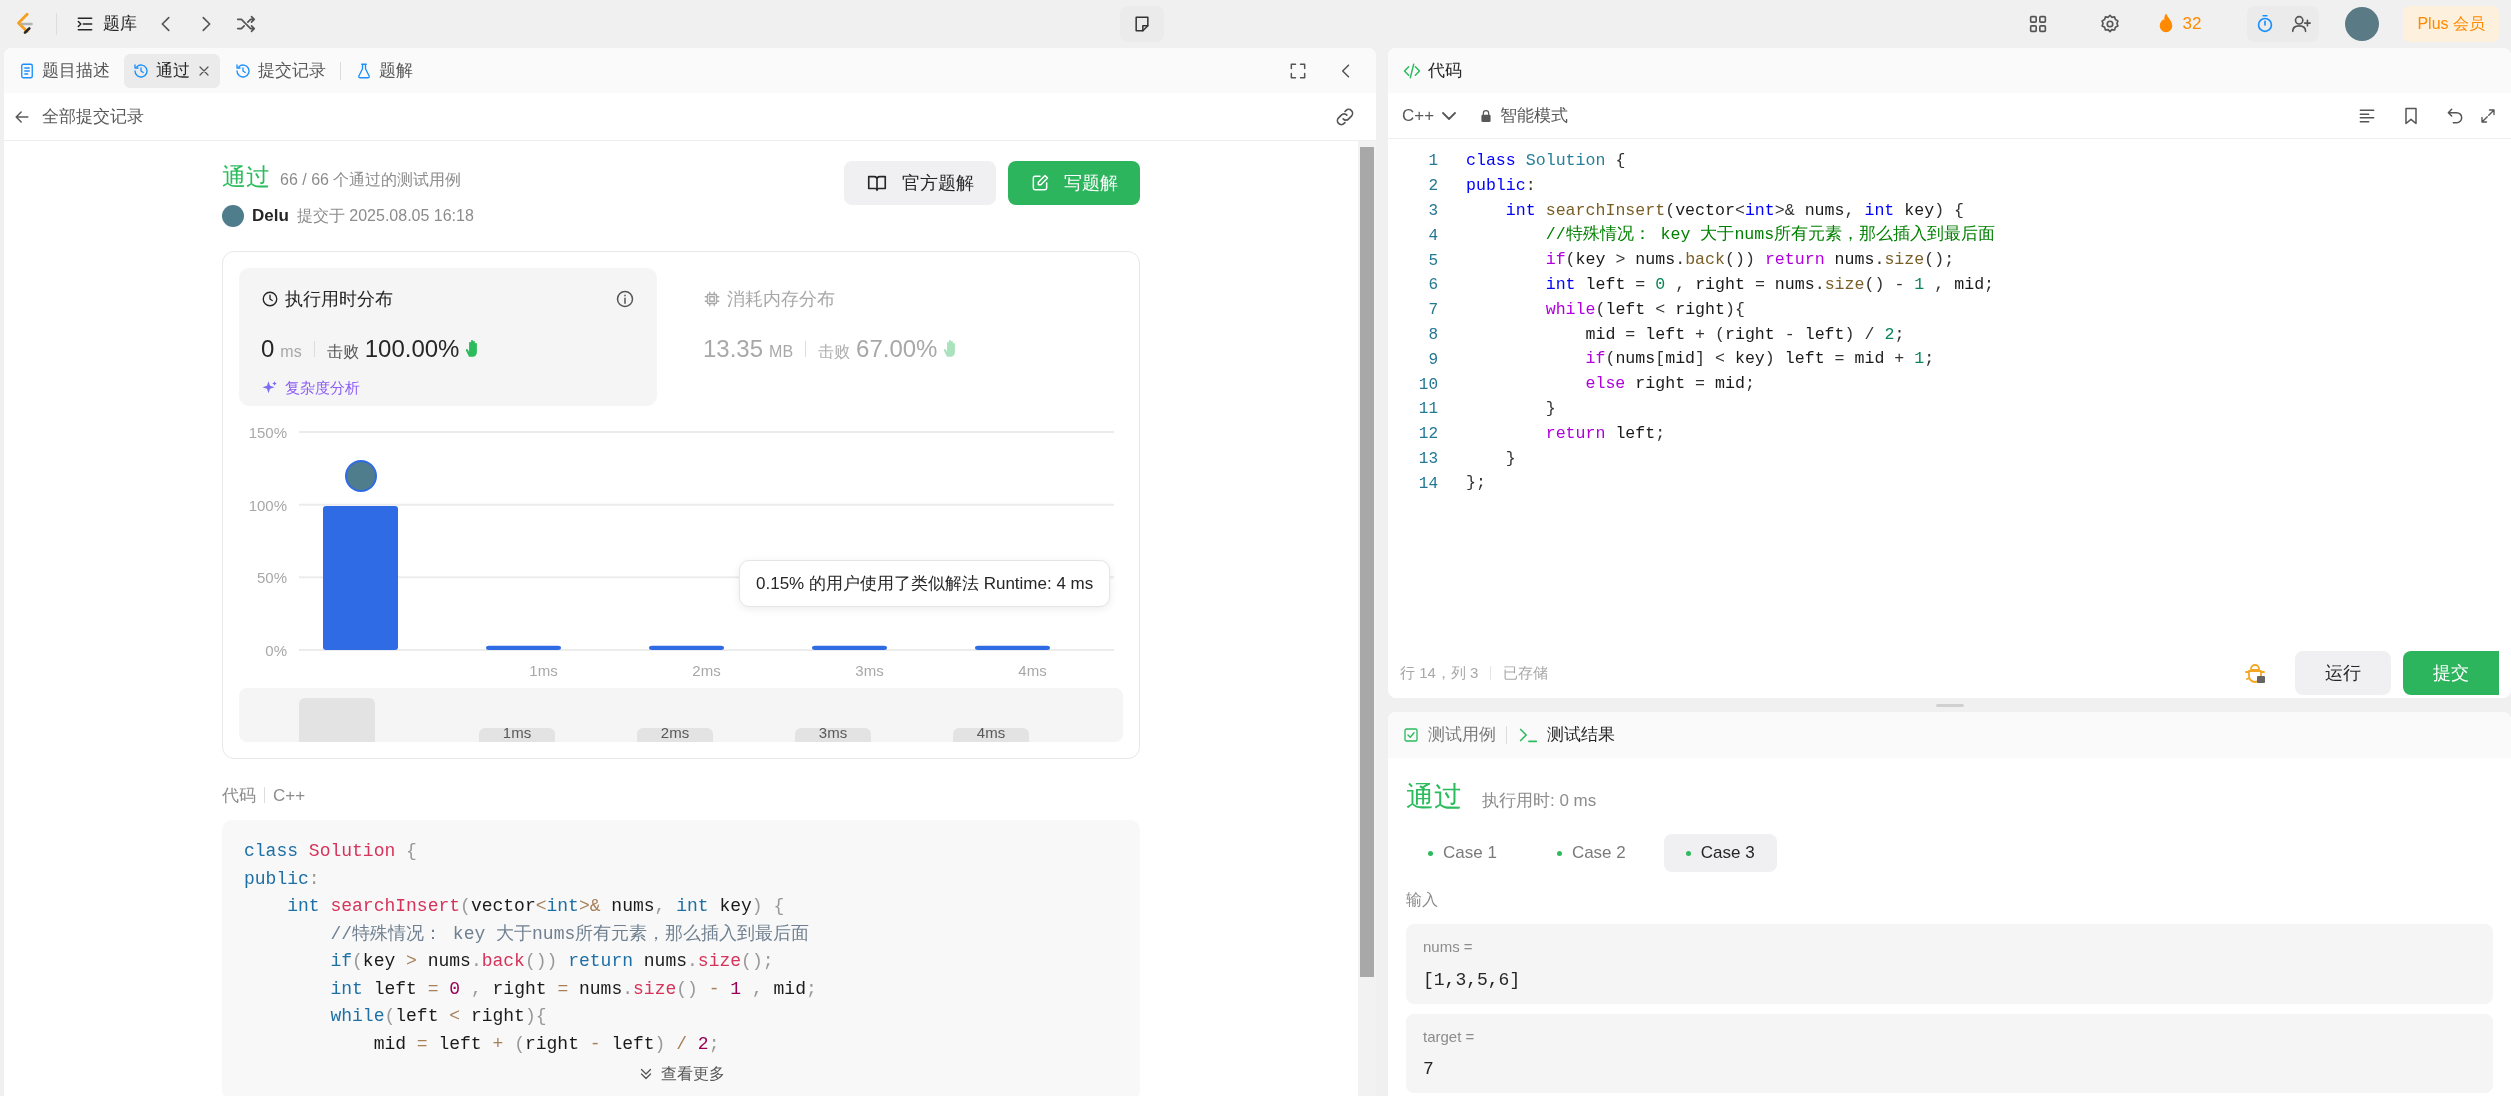 Image resolution: width=2511 pixels, height=1096 pixels. Describe the element at coordinates (1432, 286) in the screenshot. I see `line-number: 6` at that location.